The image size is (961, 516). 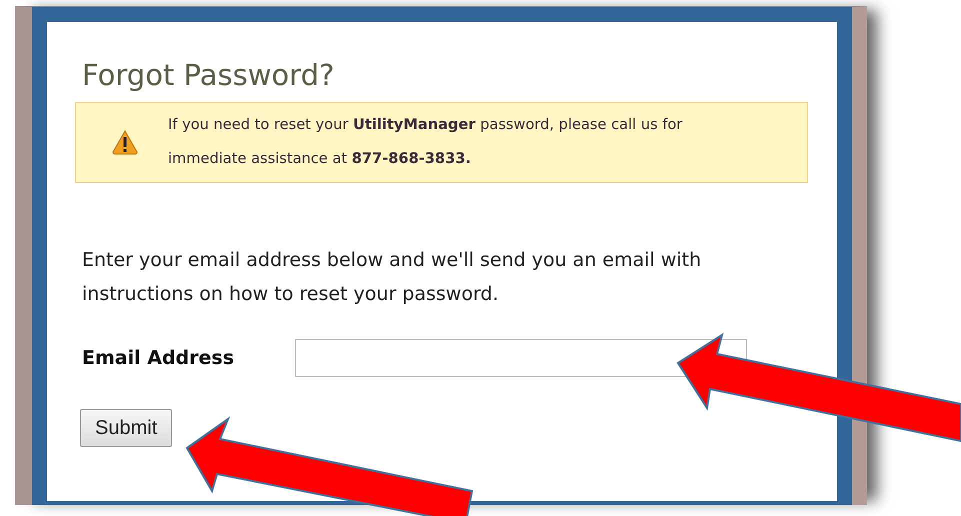 What do you see at coordinates (392, 277) in the screenshot?
I see `instructions-text: Enter your email address below and we'll send you an email with instructions on how to reset your password.` at bounding box center [392, 277].